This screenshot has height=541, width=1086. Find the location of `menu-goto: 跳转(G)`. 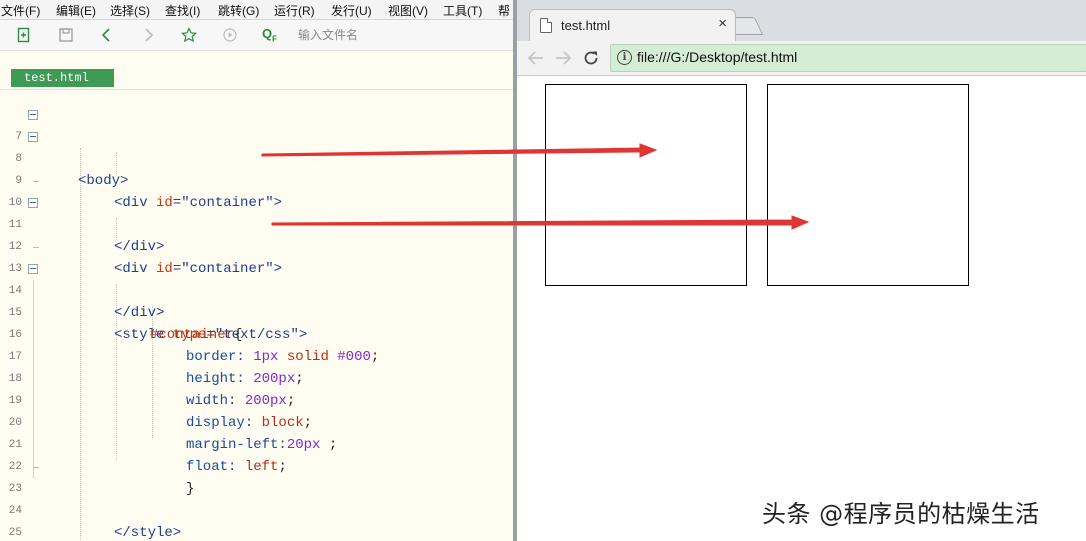

menu-goto: 跳转(G) is located at coordinates (238, 10).